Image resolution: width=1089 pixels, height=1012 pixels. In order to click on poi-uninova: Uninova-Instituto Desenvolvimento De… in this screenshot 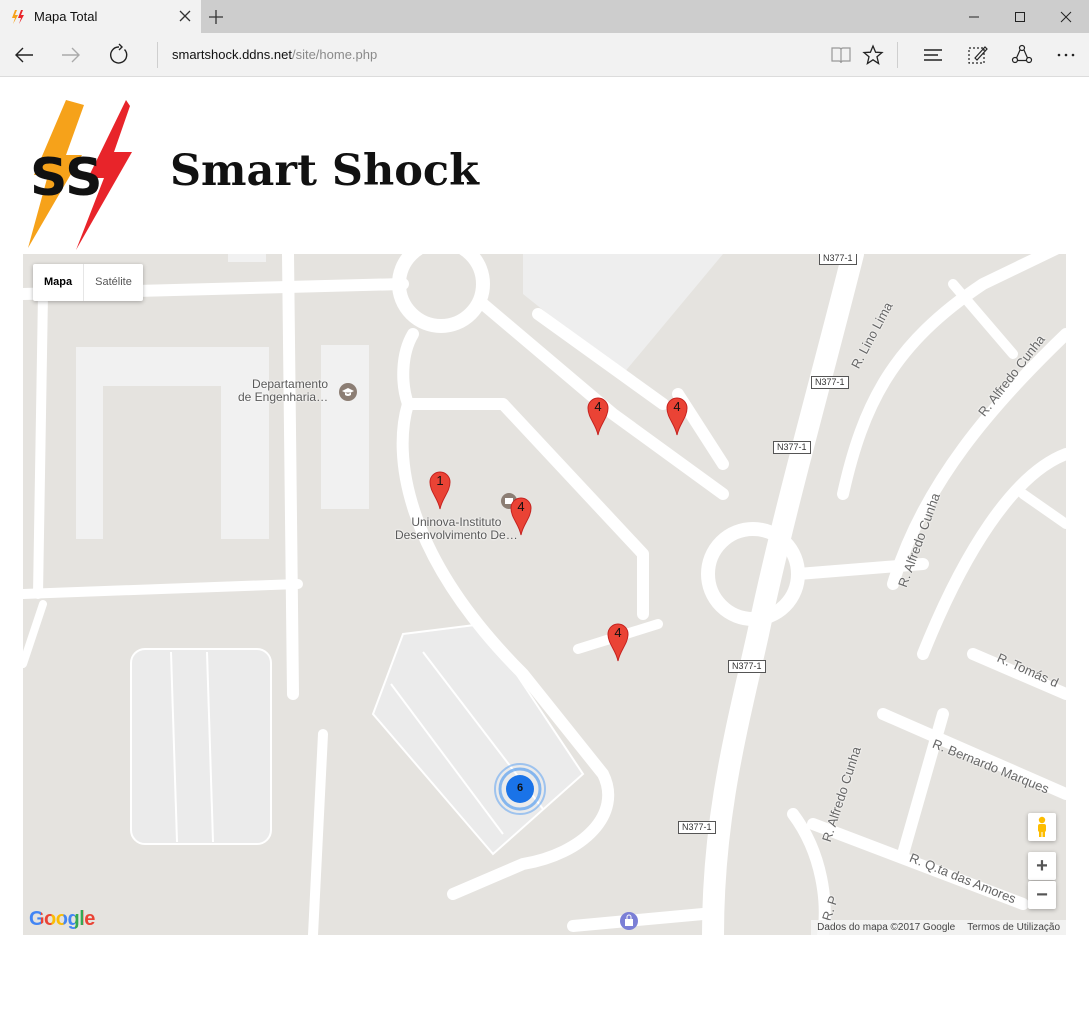, I will do `click(456, 529)`.